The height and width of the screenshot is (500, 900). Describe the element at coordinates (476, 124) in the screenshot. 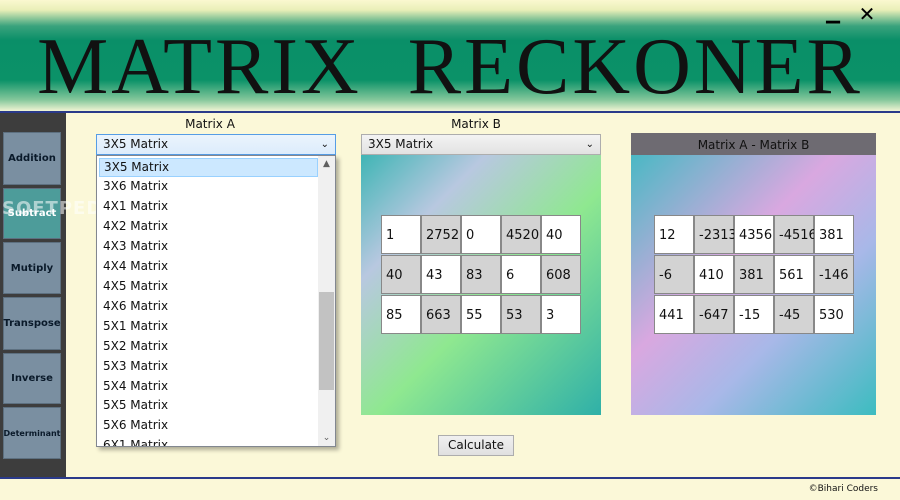

I see `matrix-b-label: Matrix B` at that location.